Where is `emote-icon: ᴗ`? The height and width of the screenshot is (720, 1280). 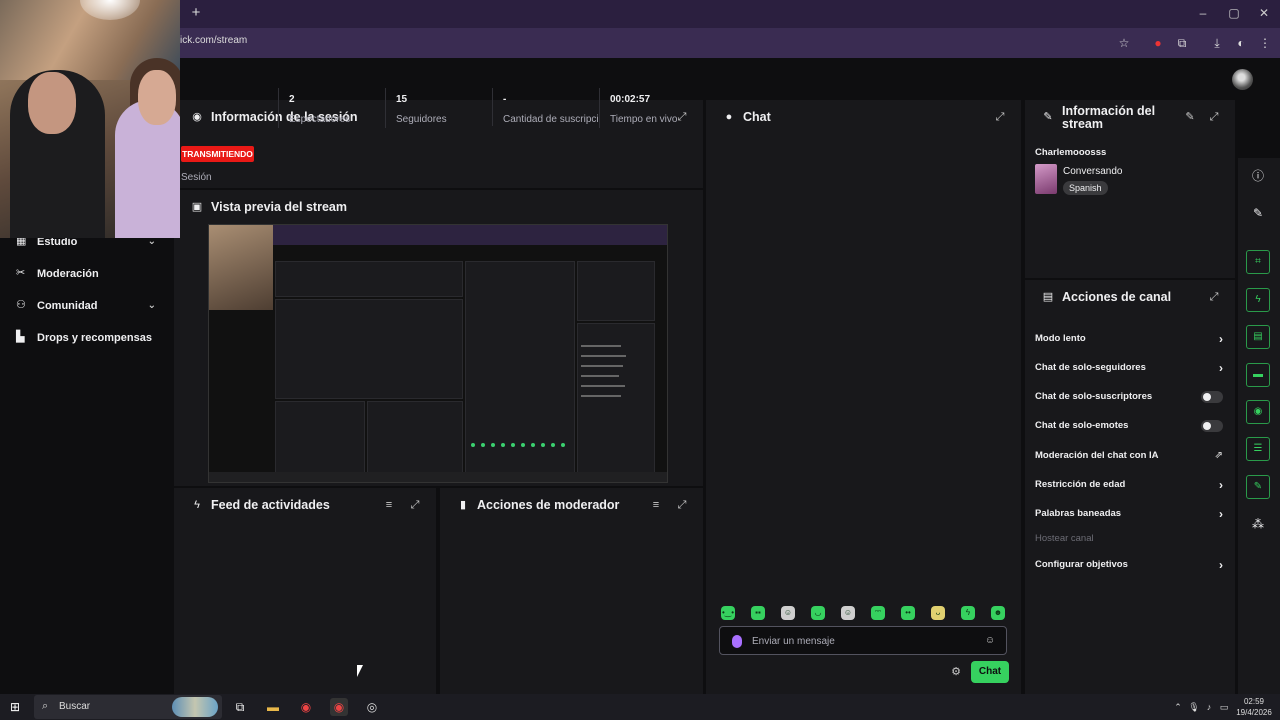
emote-icon: ᴗ is located at coordinates (938, 613).